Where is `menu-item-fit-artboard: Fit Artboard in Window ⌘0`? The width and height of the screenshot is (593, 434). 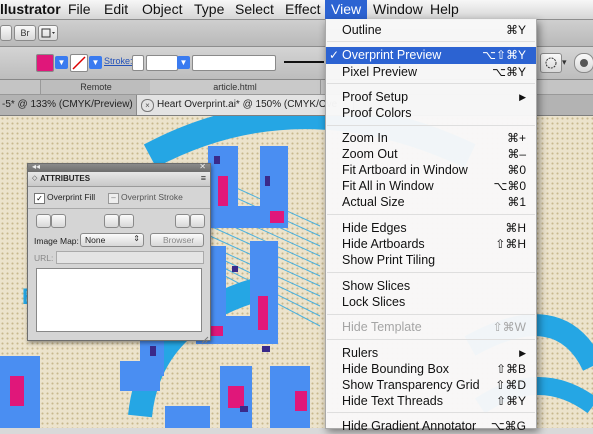 menu-item-fit-artboard: Fit Artboard in Window ⌘0 is located at coordinates (431, 170).